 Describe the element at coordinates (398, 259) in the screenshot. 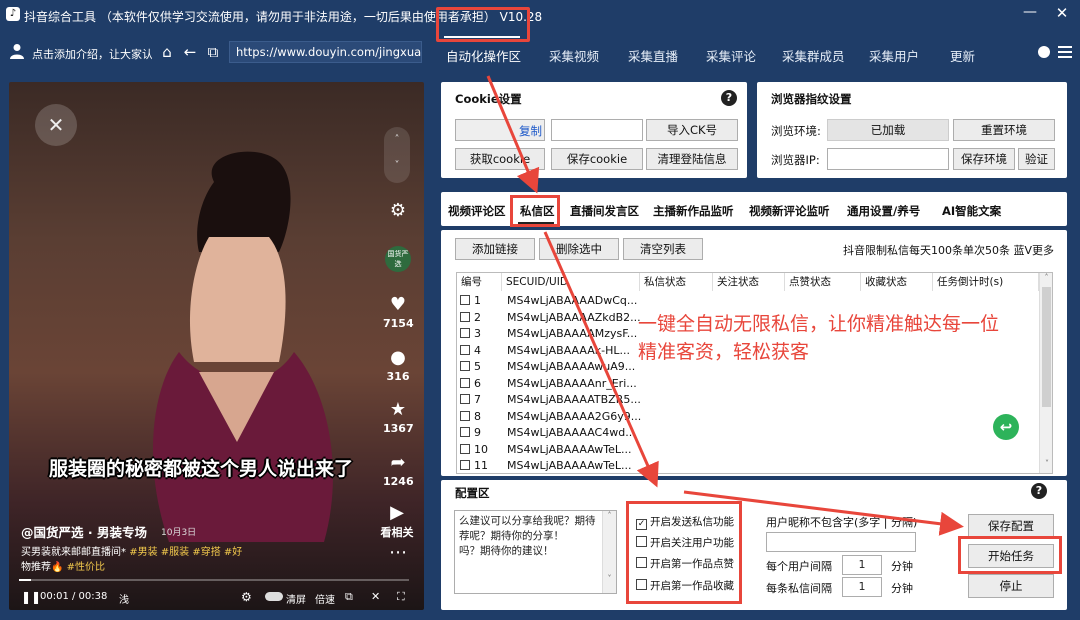

I see `avatar: 国货严选` at that location.